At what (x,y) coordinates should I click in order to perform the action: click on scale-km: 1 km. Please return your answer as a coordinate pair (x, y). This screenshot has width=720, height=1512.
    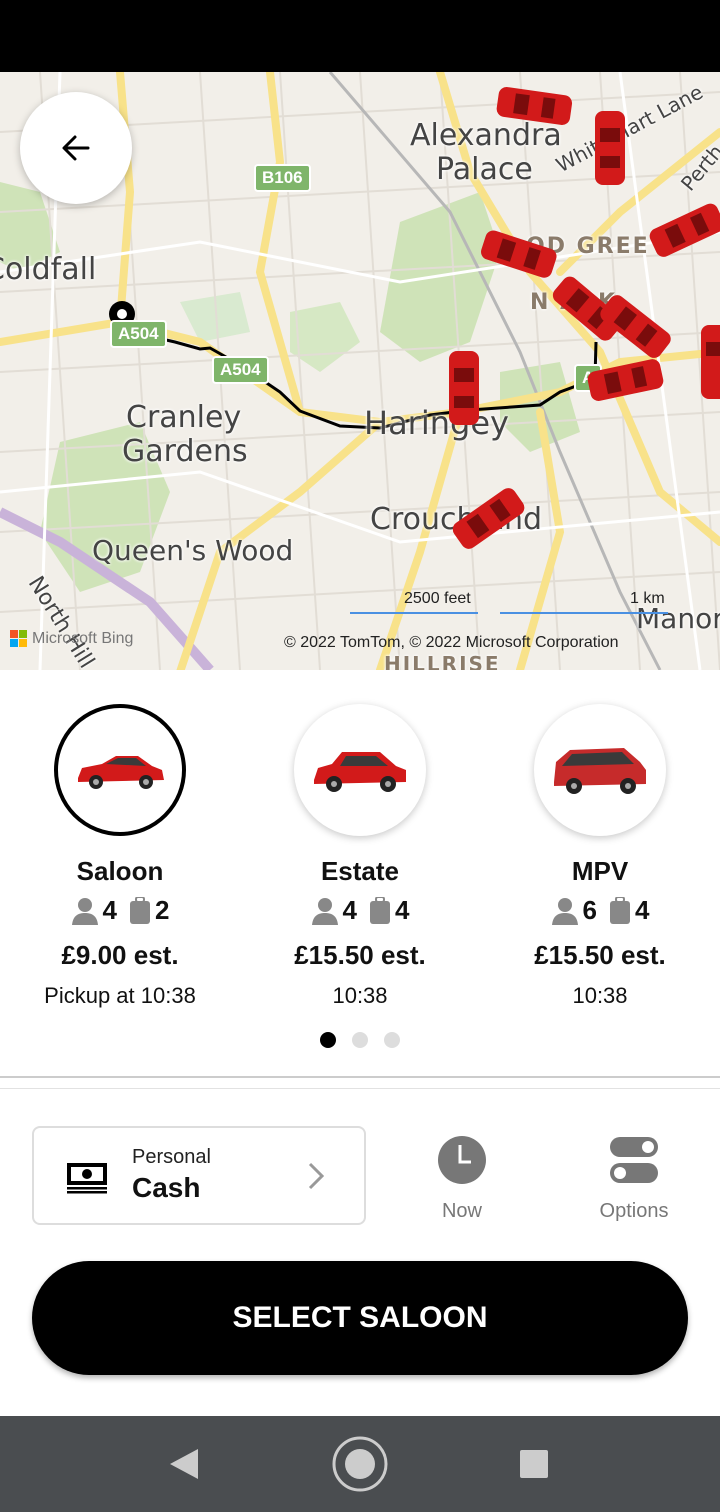
    Looking at the image, I should click on (647, 598).